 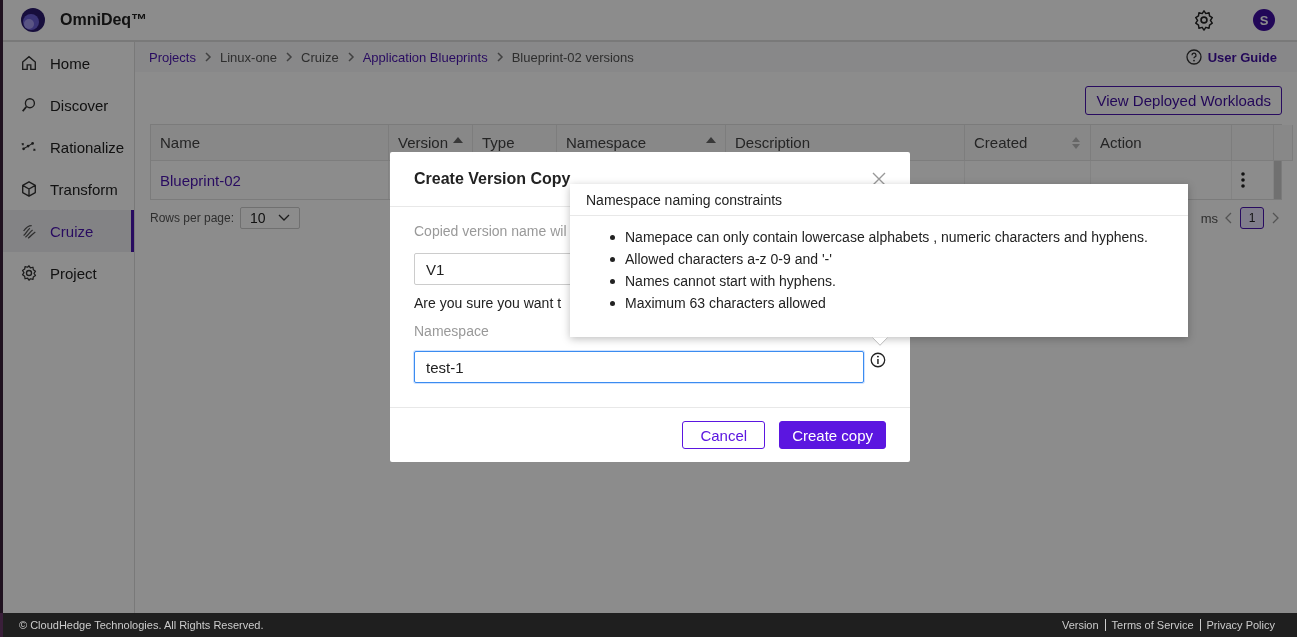 What do you see at coordinates (451, 332) in the screenshot?
I see `field-label: Namespace` at bounding box center [451, 332].